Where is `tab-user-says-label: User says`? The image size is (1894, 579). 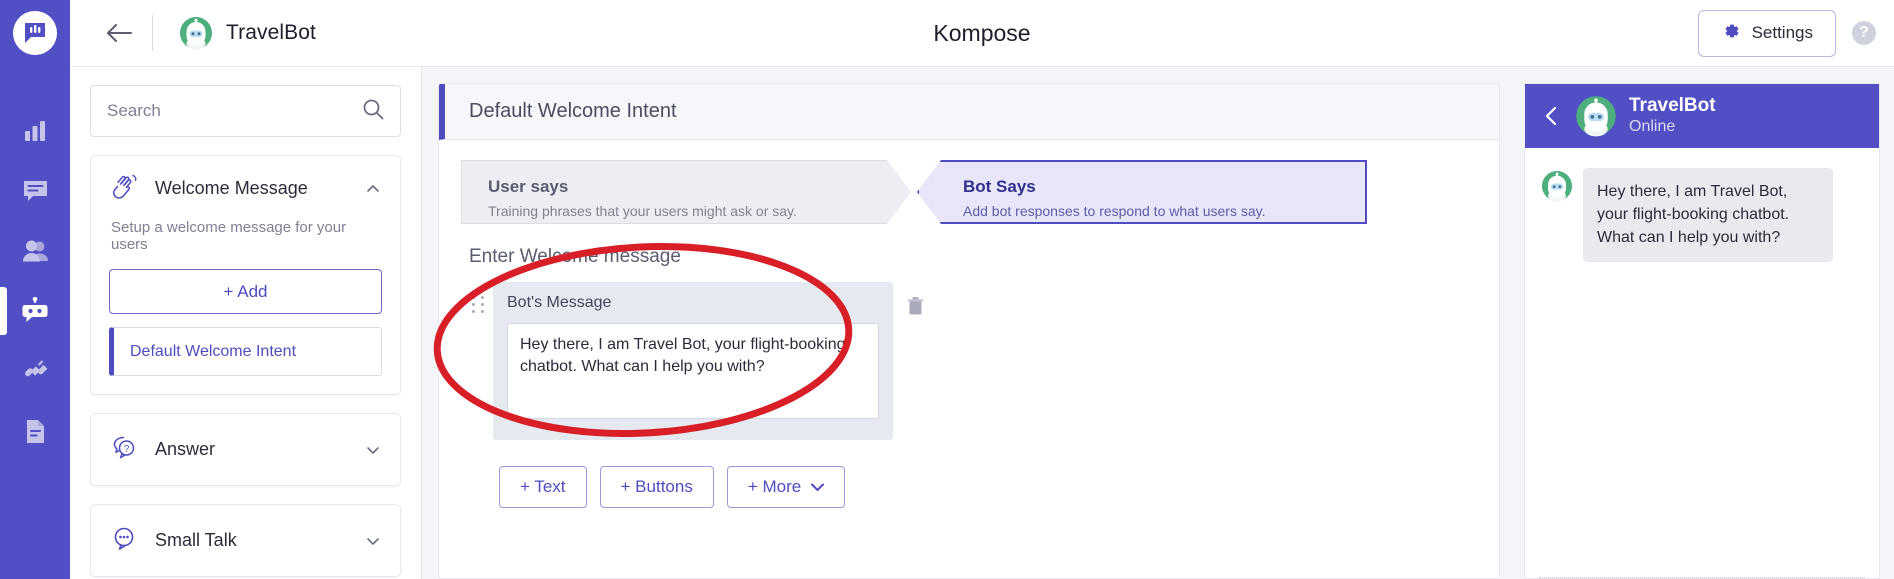
tab-user-says-label: User says is located at coordinates (528, 186).